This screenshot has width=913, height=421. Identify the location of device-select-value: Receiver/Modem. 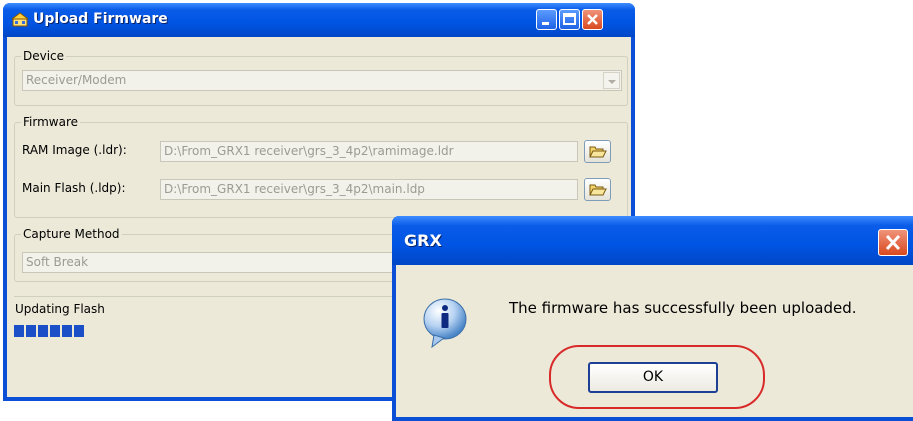
(76, 80).